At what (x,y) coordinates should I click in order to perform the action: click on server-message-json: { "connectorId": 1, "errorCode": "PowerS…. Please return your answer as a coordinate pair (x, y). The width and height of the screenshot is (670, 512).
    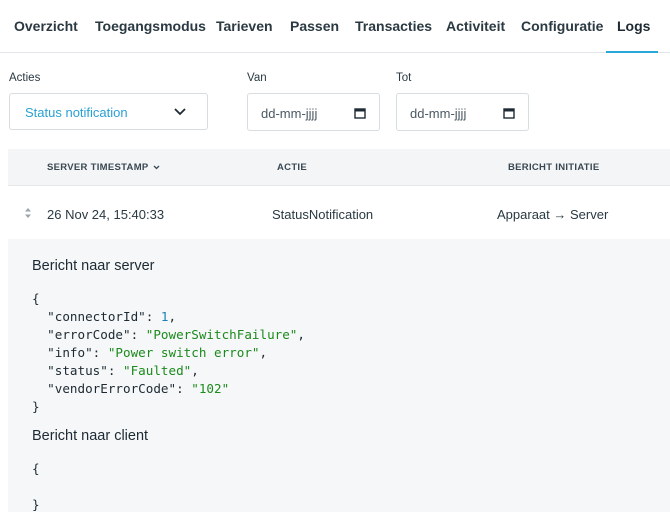
    Looking at the image, I should click on (168, 352).